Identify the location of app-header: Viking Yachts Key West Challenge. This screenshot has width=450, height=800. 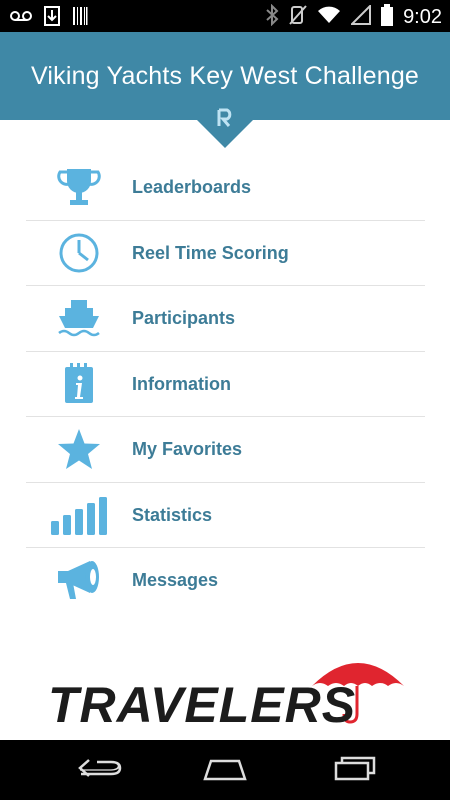
(225, 76).